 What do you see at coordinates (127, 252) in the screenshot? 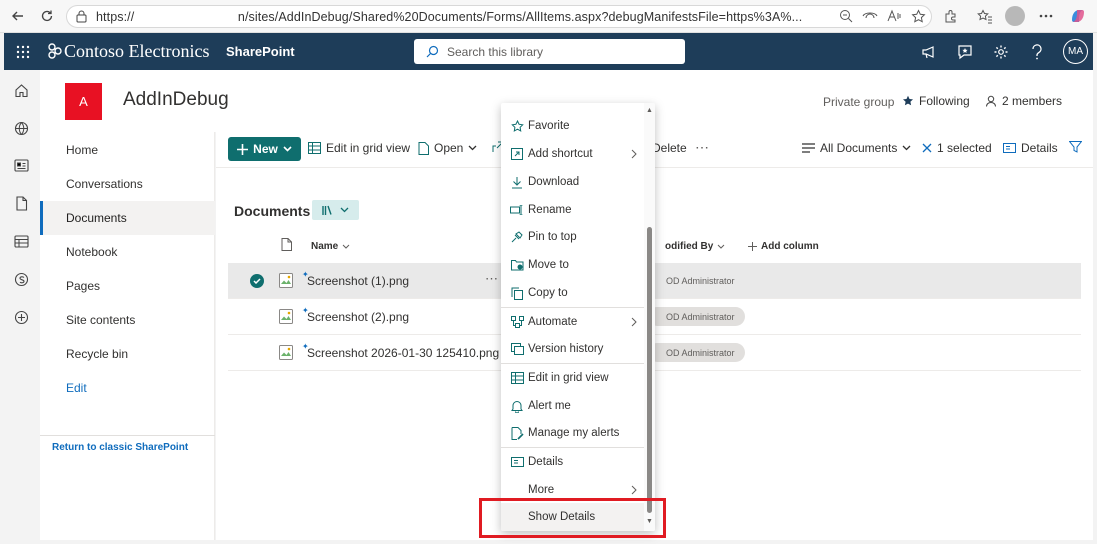
I see `nav-item-notebook: Notebook` at bounding box center [127, 252].